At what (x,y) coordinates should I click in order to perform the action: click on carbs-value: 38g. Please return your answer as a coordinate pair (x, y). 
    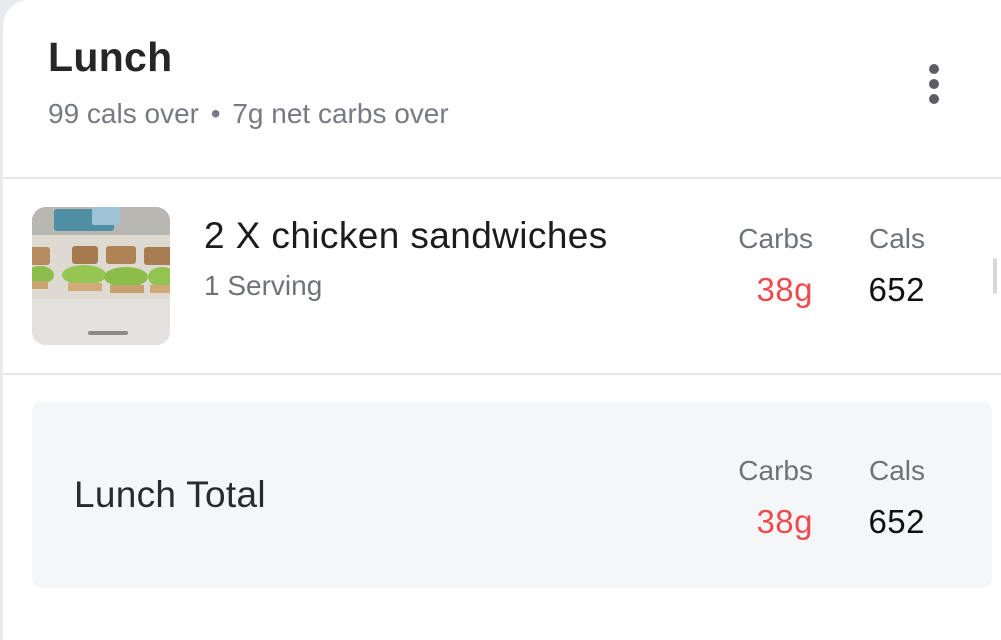
    Looking at the image, I should click on (784, 289).